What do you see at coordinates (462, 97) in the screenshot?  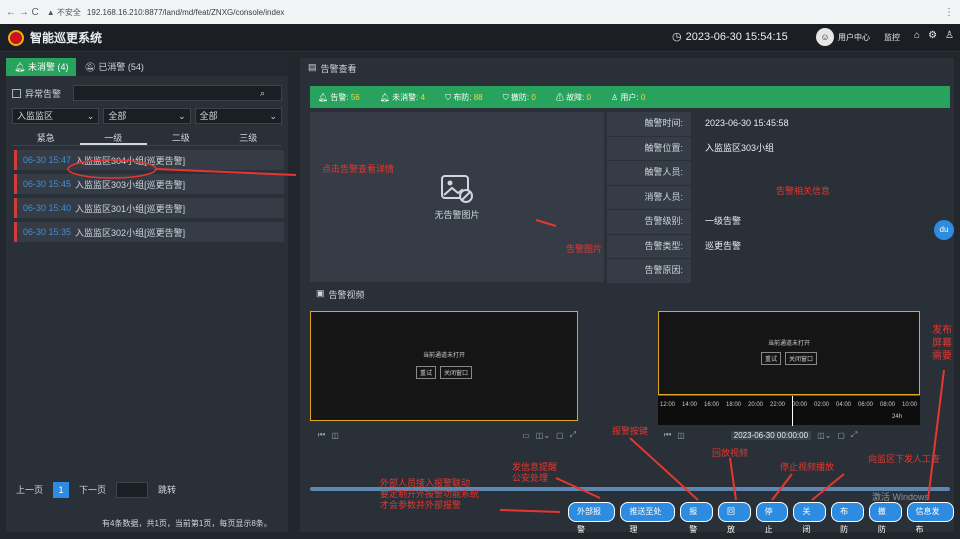 I see `stat-label: 布防:` at bounding box center [462, 97].